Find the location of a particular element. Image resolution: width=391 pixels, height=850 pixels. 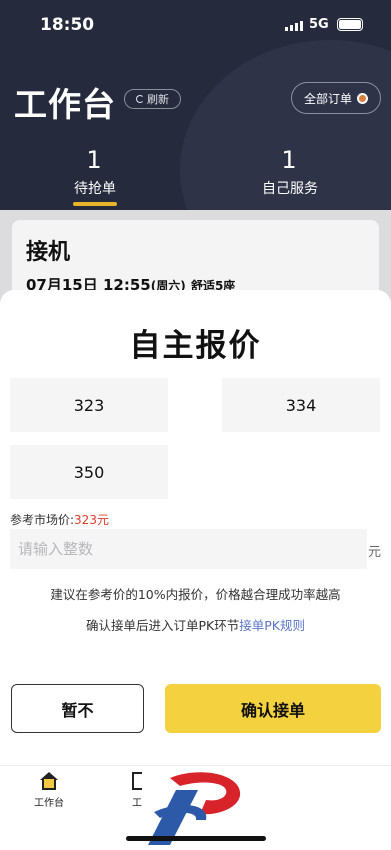

all-orders-label: 全部订单 is located at coordinates (327, 98).